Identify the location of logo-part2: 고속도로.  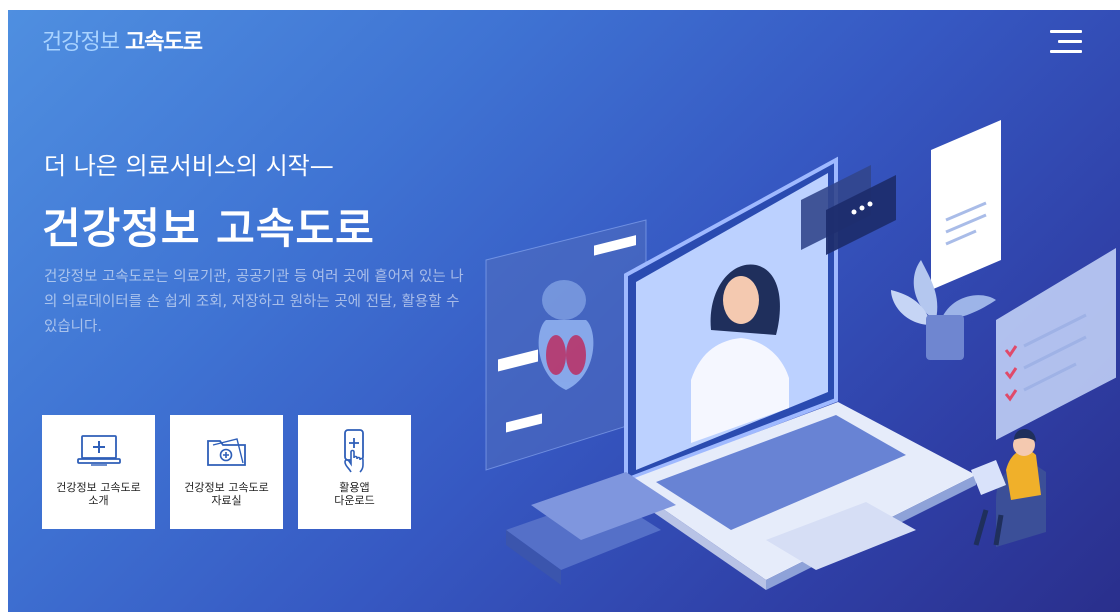
(163, 42).